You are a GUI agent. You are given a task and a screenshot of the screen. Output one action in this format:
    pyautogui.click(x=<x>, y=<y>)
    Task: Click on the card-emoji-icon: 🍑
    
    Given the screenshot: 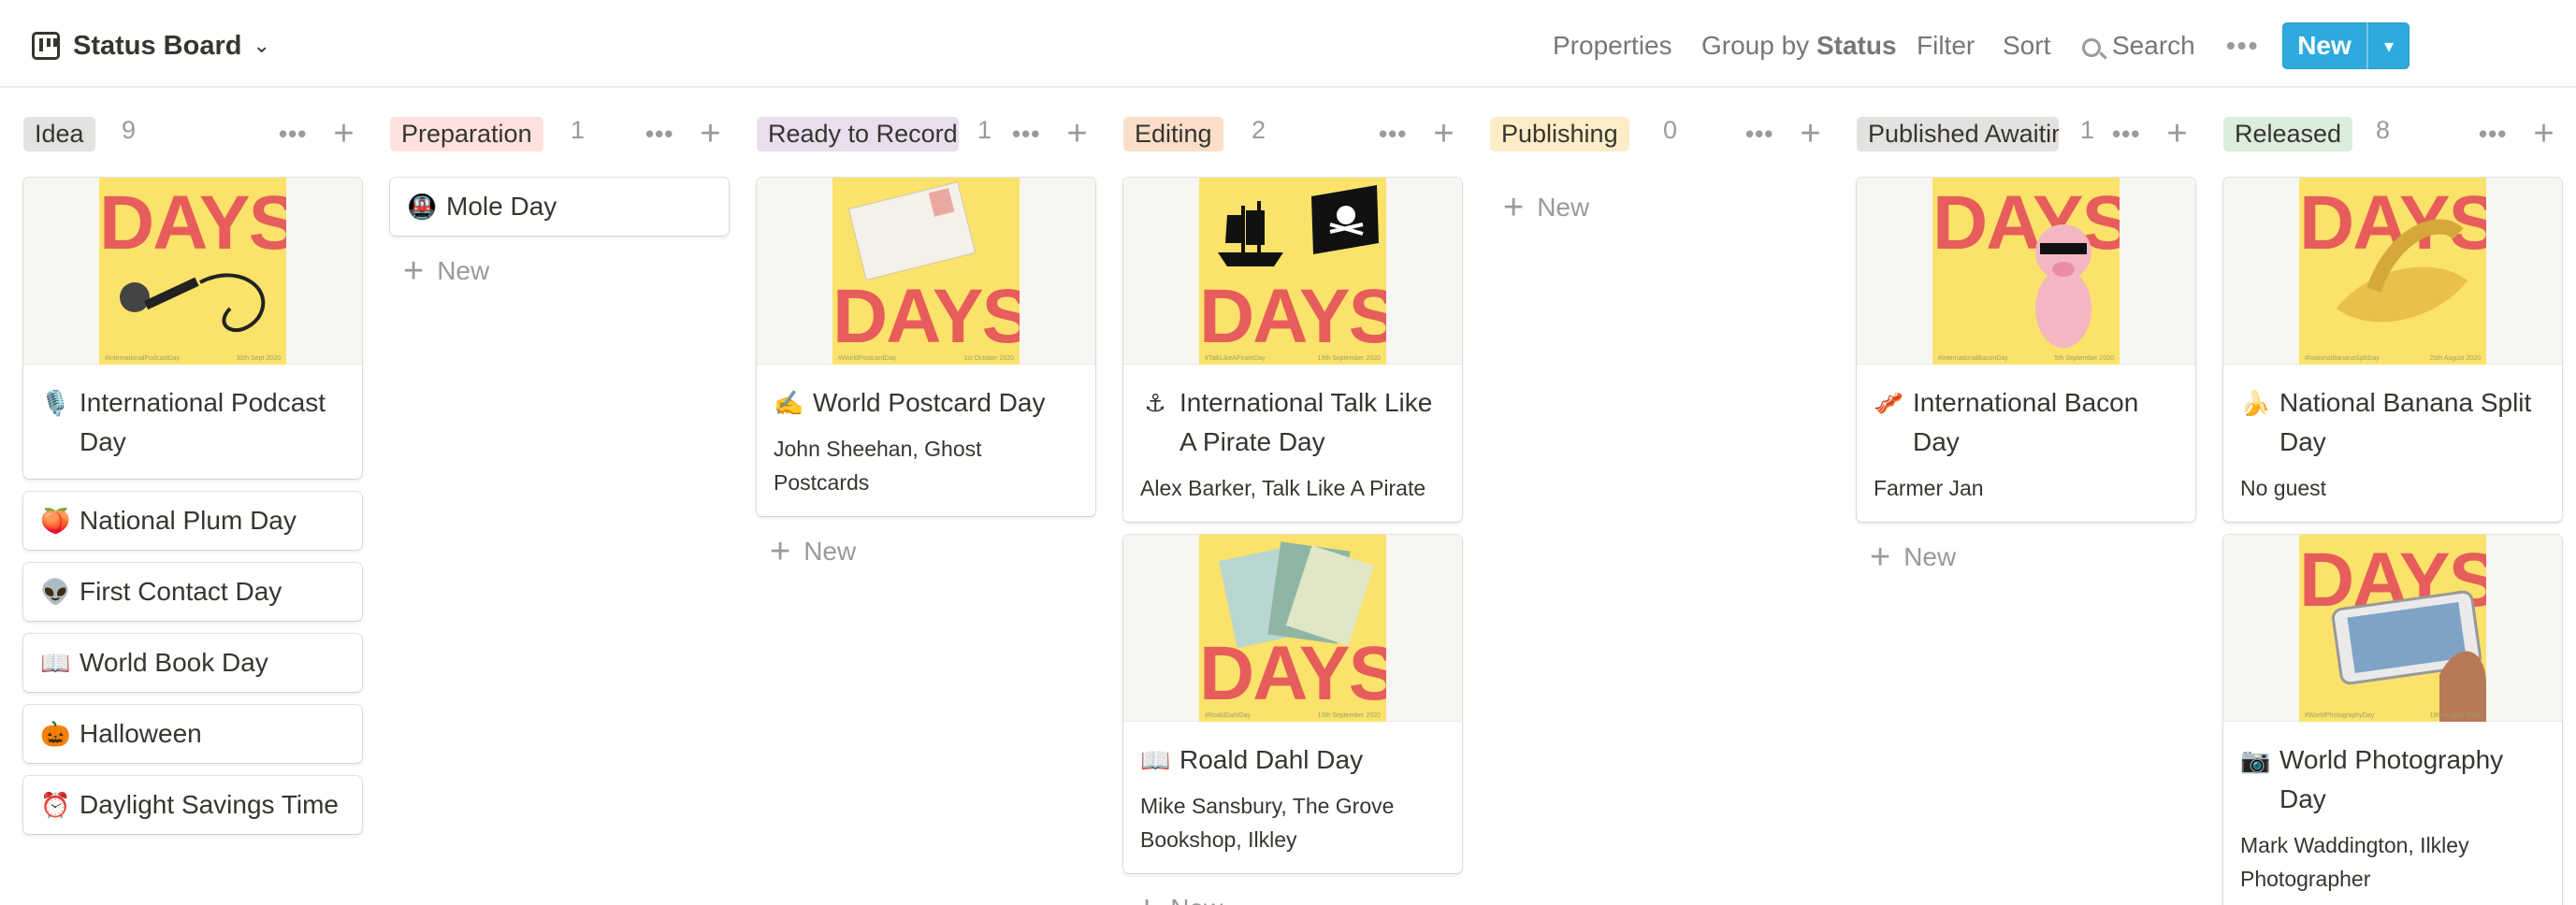 What is the action you would take?
    pyautogui.click(x=55, y=521)
    